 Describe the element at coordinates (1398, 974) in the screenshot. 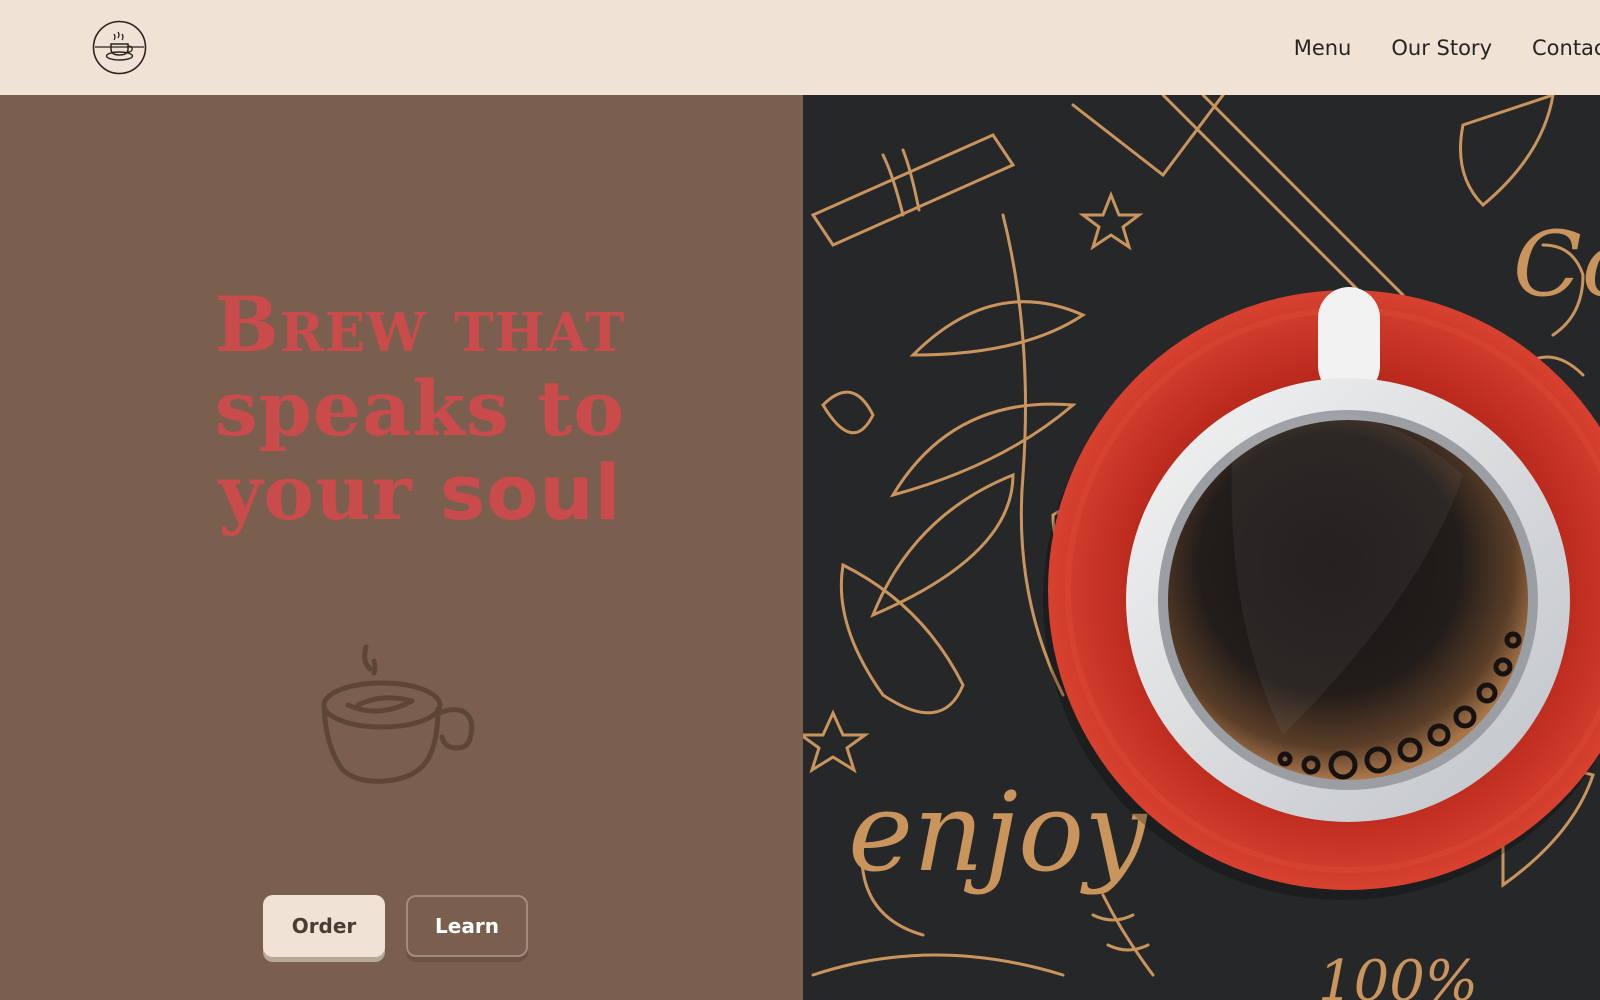

I see `percent-badge-text: 100%` at that location.